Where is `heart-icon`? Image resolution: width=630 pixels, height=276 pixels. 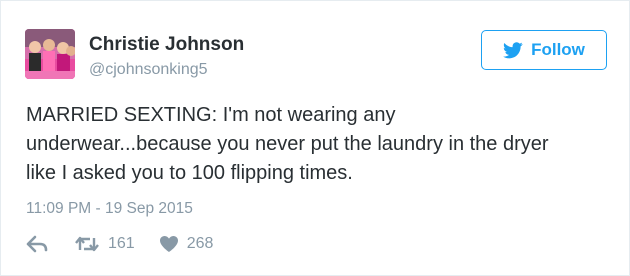
heart-icon is located at coordinates (168, 244).